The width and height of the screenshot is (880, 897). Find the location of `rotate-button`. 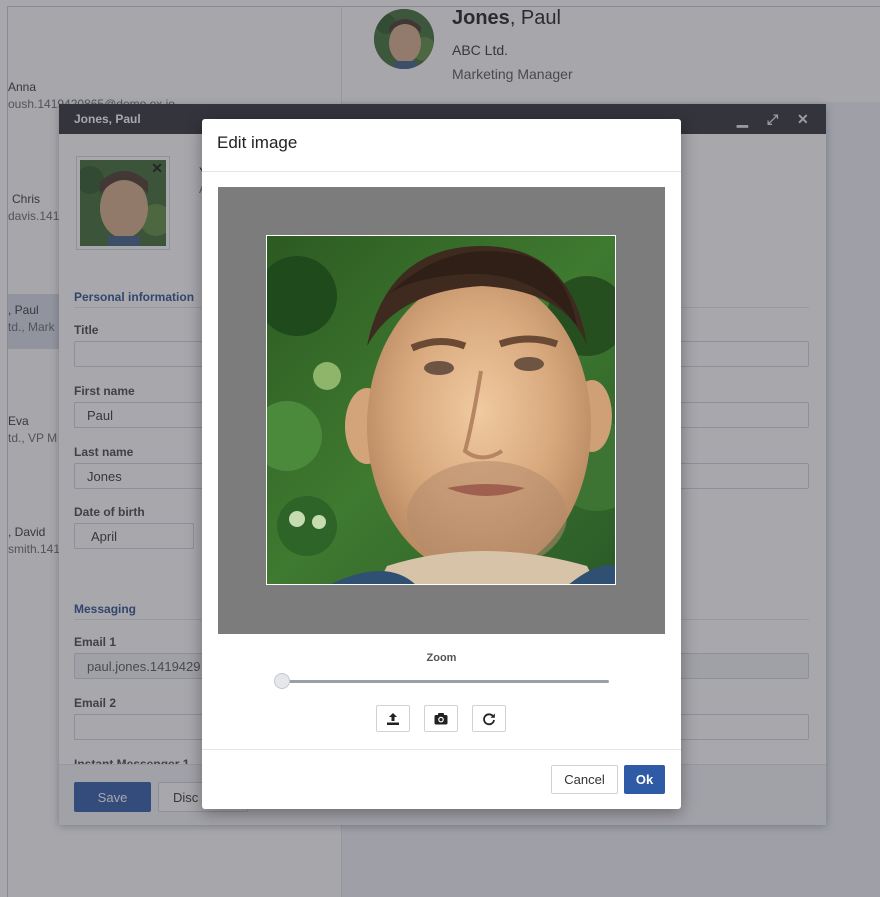

rotate-button is located at coordinates (489, 718).